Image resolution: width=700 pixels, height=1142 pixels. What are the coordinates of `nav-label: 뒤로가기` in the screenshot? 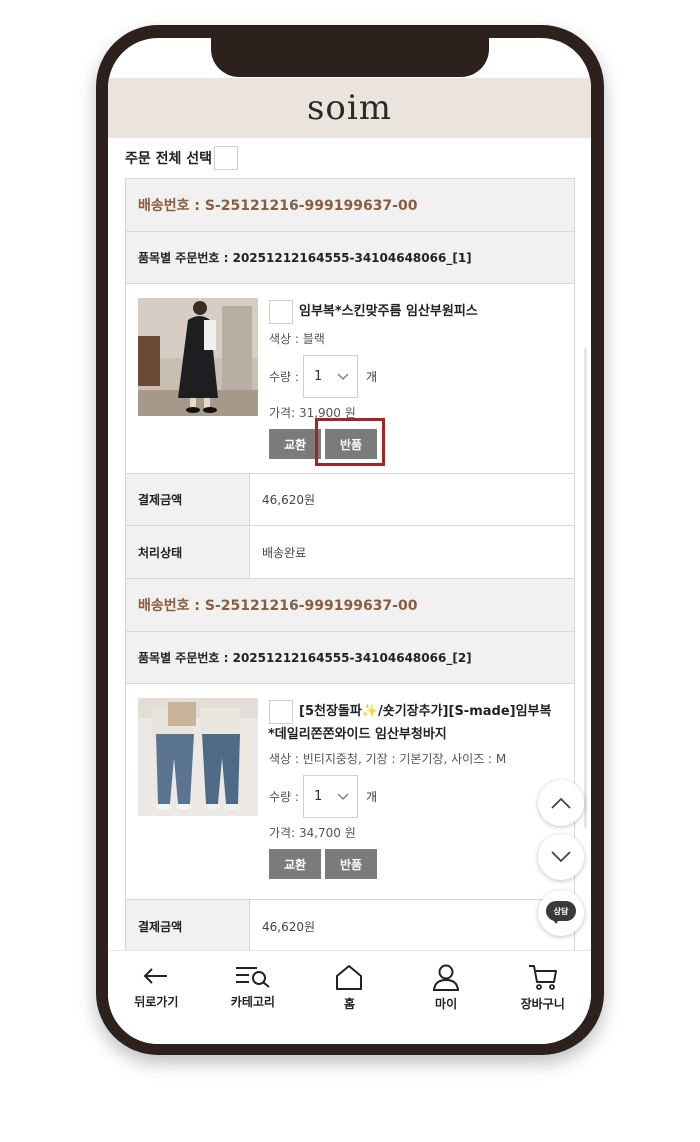 It's located at (156, 1002).